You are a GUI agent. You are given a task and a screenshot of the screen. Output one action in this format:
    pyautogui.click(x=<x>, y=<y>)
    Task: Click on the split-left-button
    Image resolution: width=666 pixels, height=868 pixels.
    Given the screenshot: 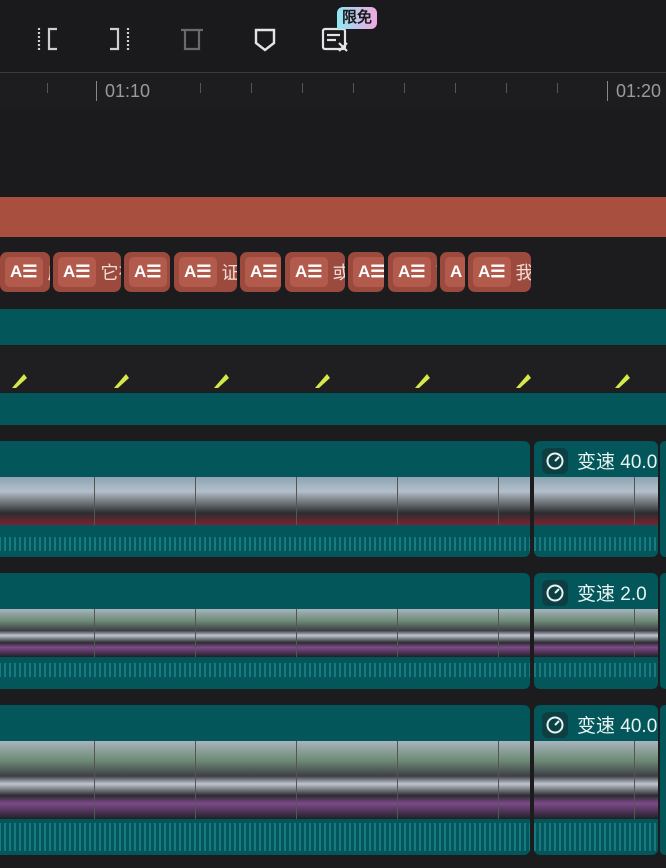 What is the action you would take?
    pyautogui.click(x=48, y=39)
    